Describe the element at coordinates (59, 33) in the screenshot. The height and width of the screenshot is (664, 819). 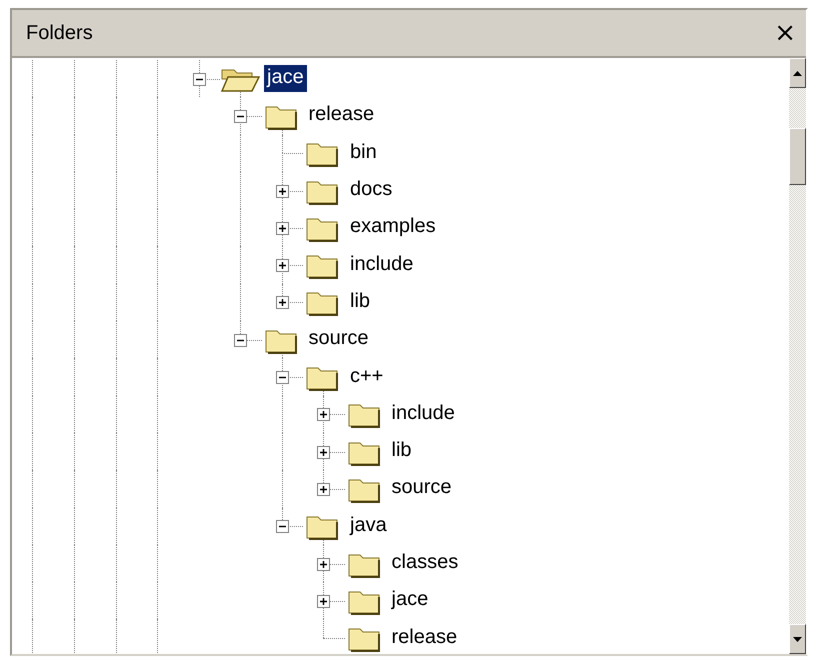
I see `panel-title: Folders` at that location.